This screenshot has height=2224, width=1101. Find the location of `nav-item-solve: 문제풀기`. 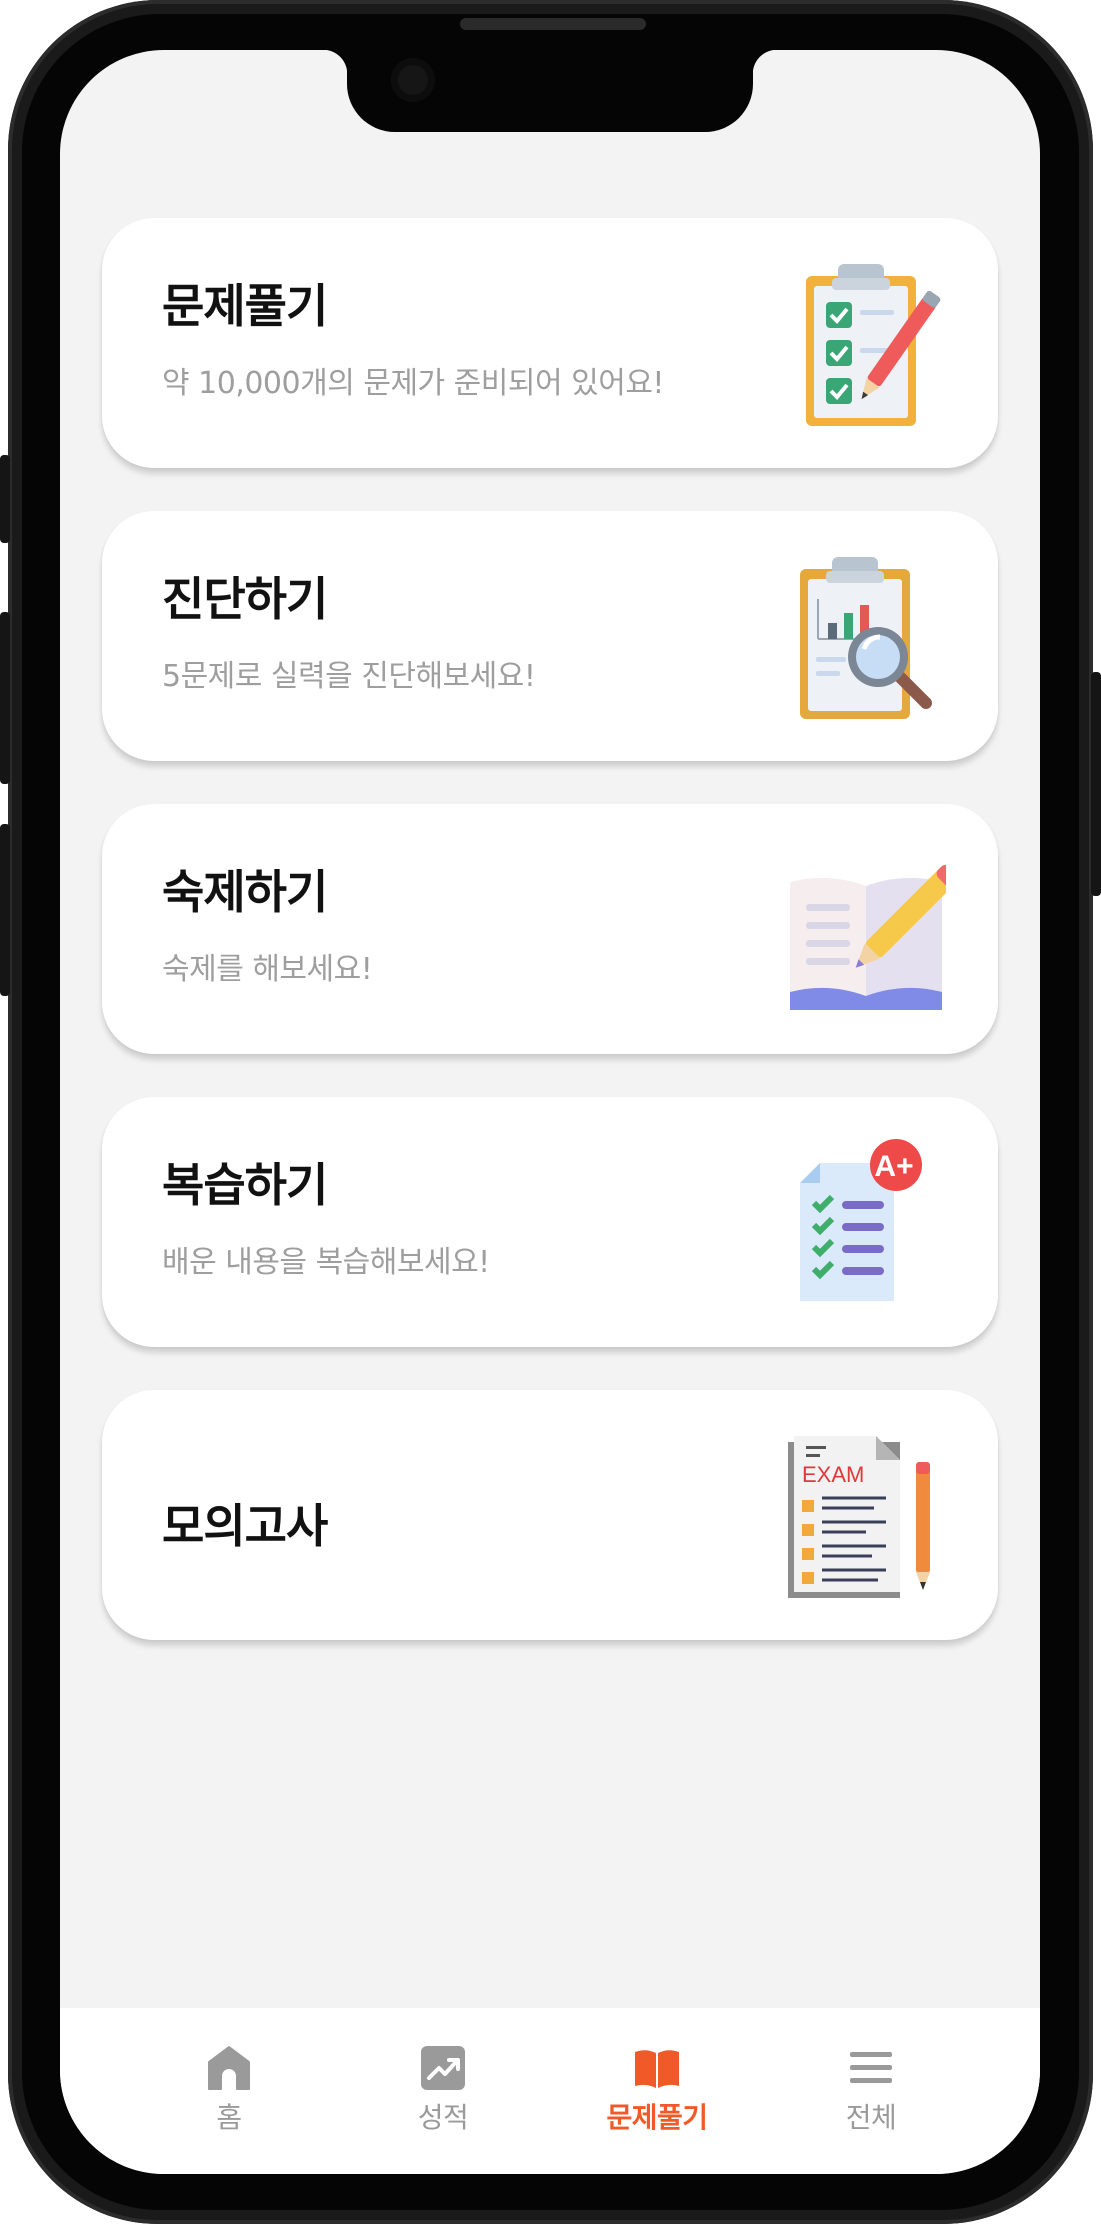

nav-item-solve: 문제풀기 is located at coordinates (657, 2091).